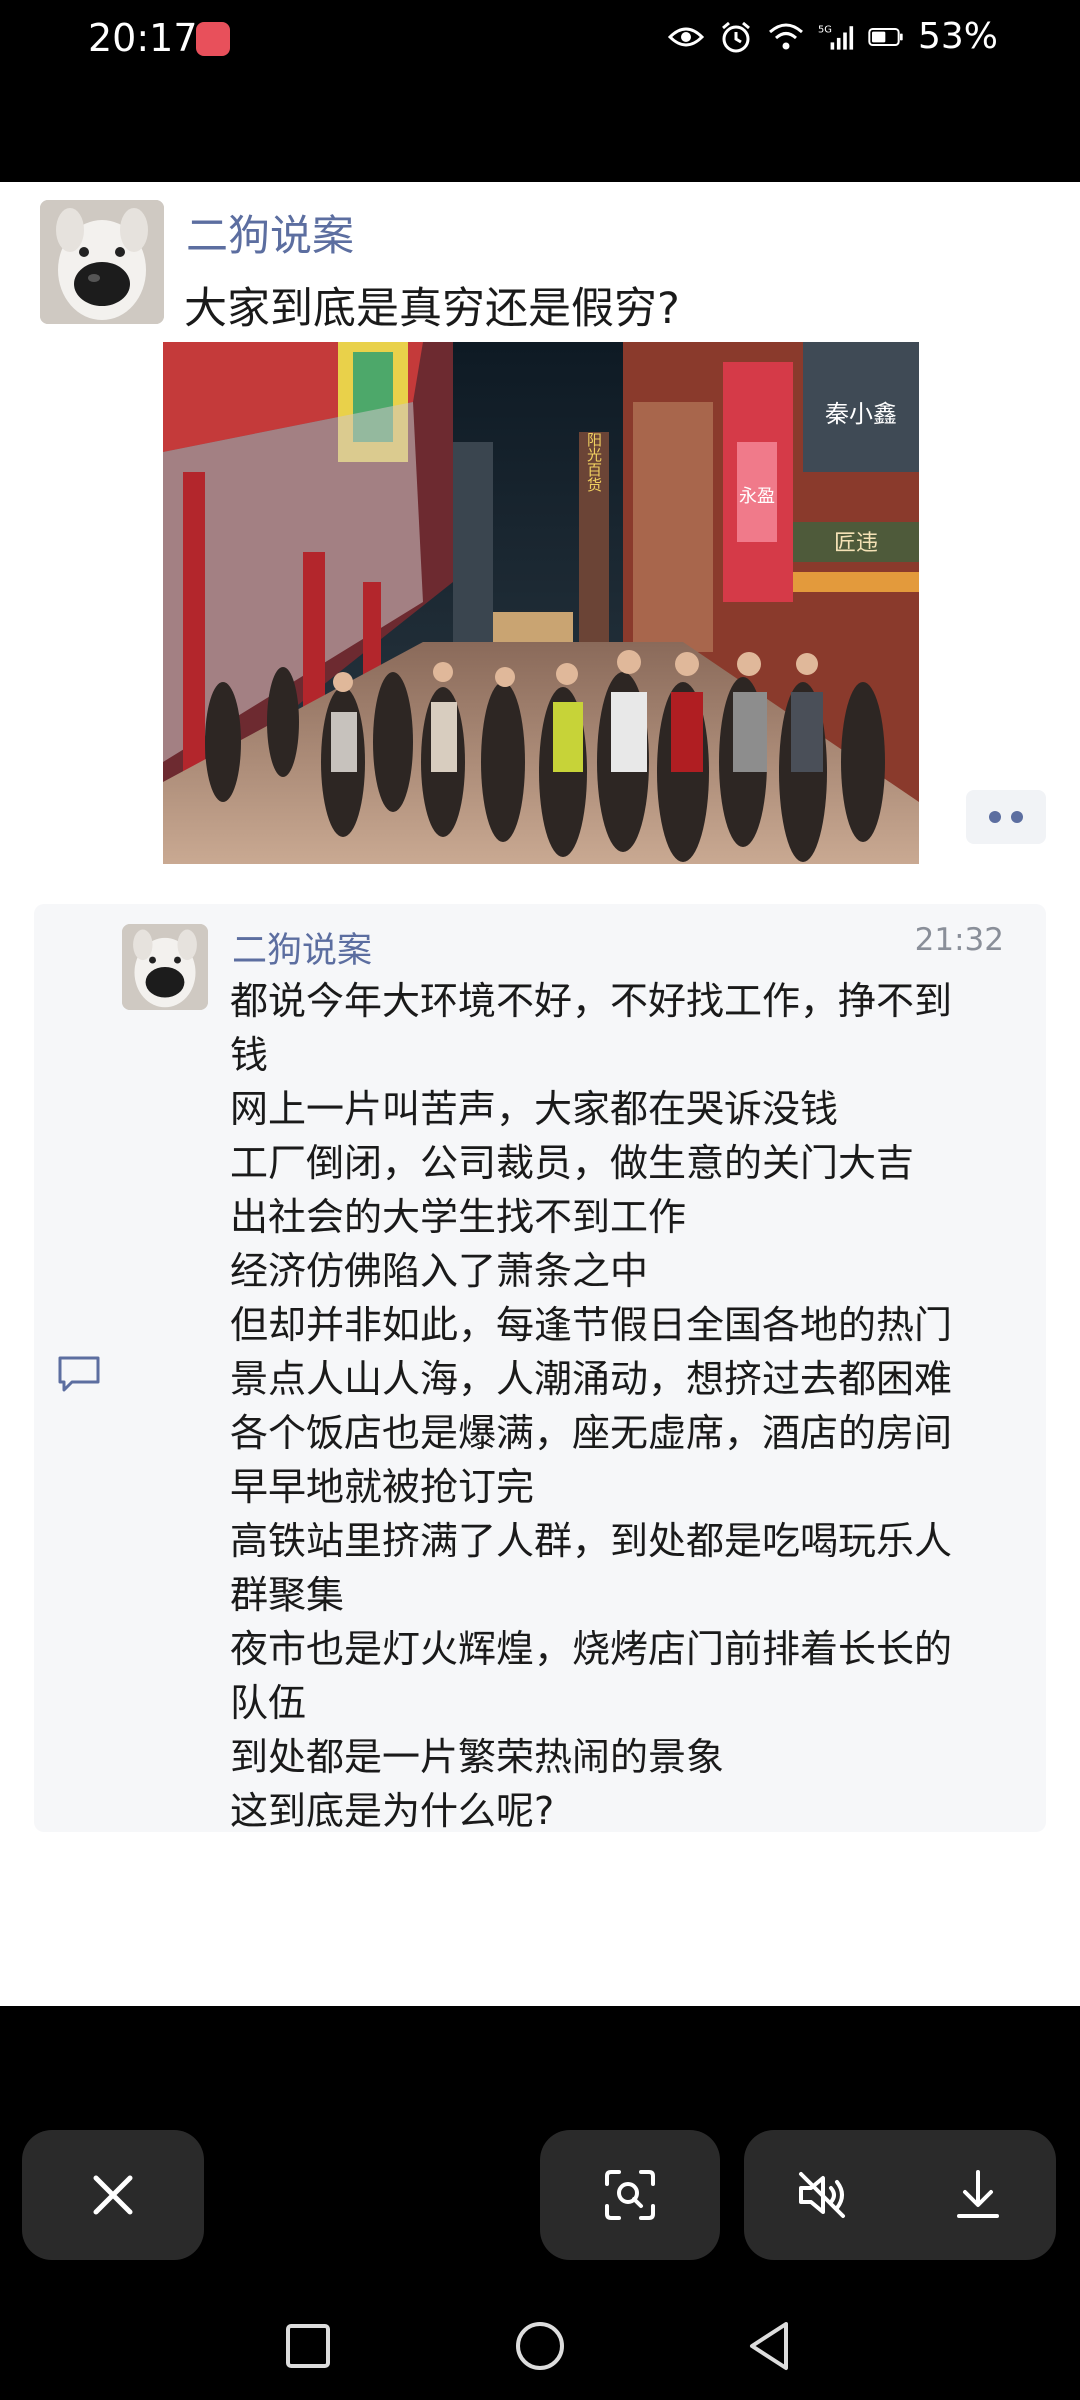 This screenshot has height=2400, width=1080. Describe the element at coordinates (836, 37) in the screenshot. I see `signal-5g-icon: 5G` at that location.